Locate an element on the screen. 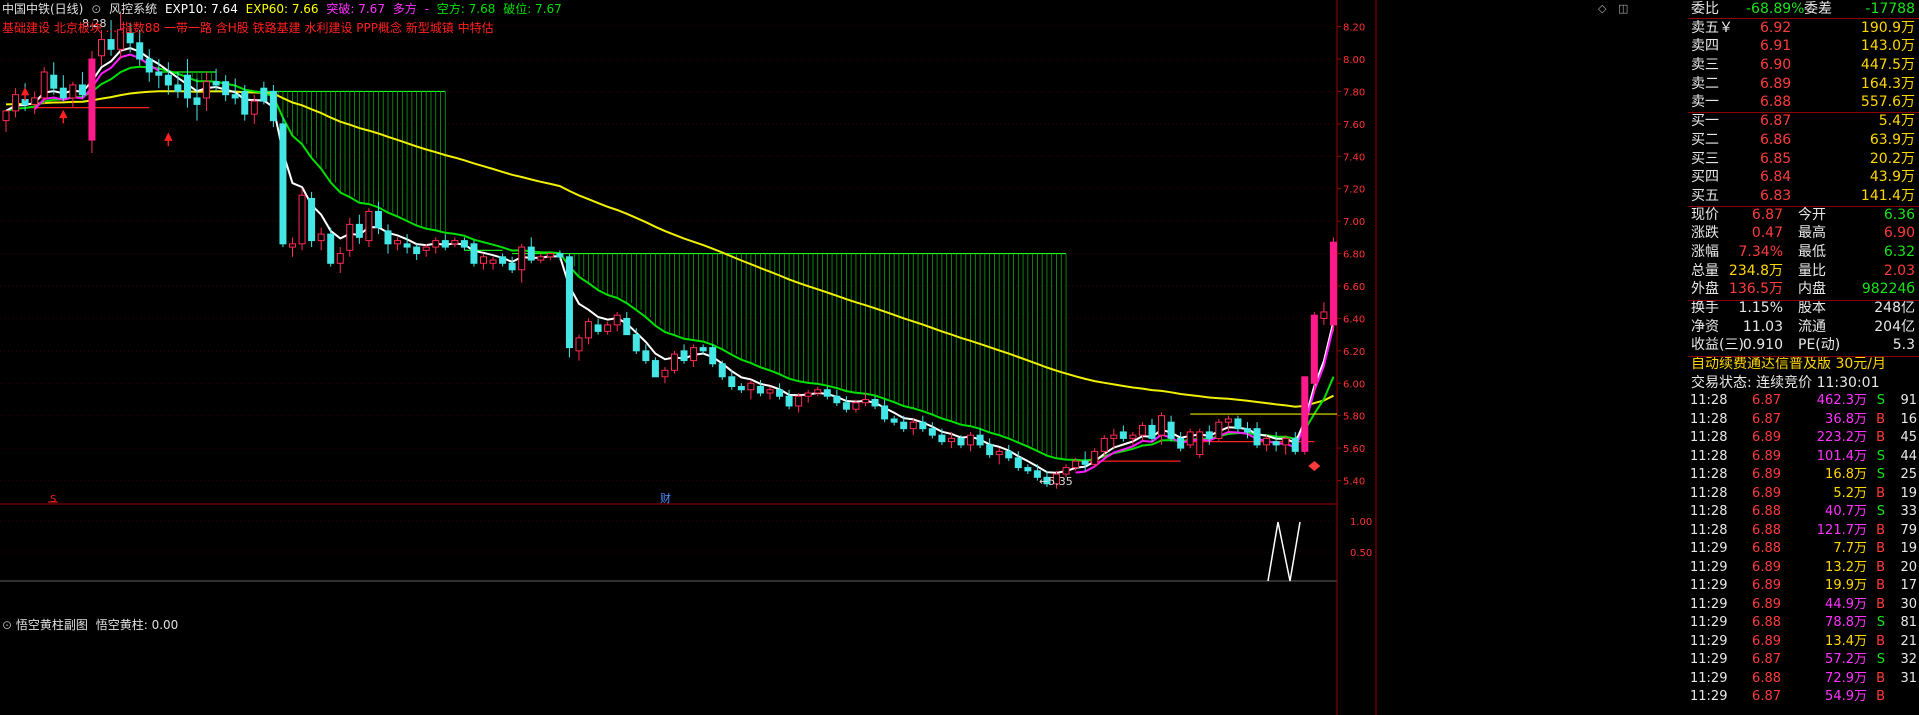  ask-price: 6.91 is located at coordinates (1776, 46).